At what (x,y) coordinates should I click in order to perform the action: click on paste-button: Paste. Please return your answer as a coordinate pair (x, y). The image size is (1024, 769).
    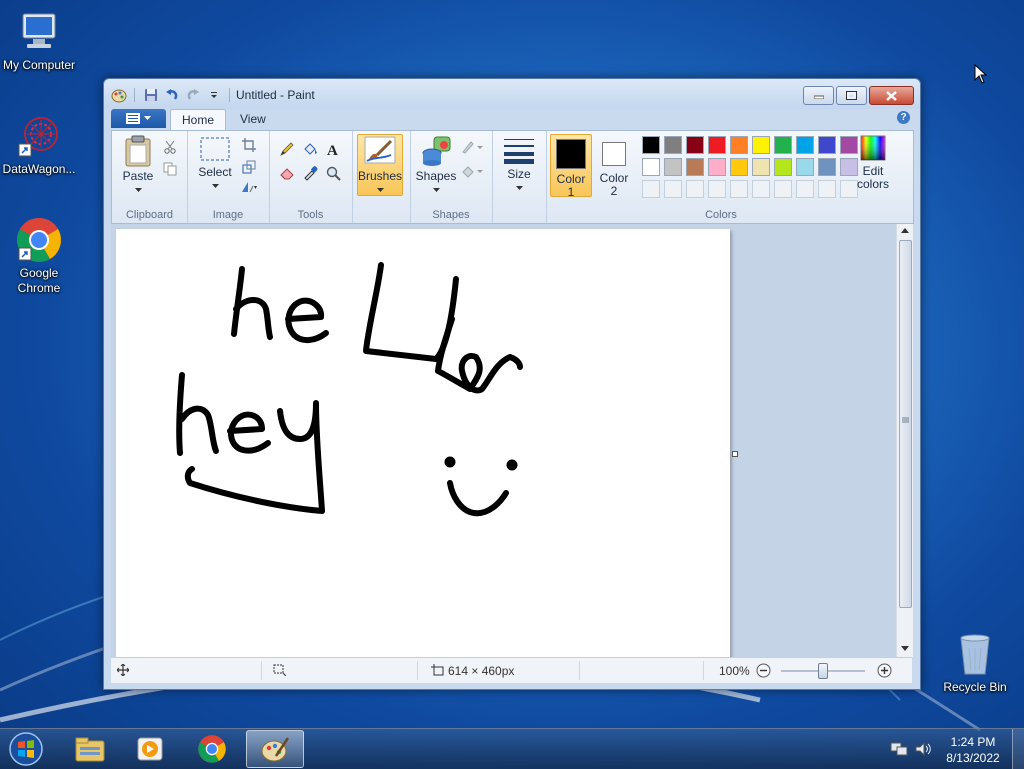
    Looking at the image, I should click on (138, 166).